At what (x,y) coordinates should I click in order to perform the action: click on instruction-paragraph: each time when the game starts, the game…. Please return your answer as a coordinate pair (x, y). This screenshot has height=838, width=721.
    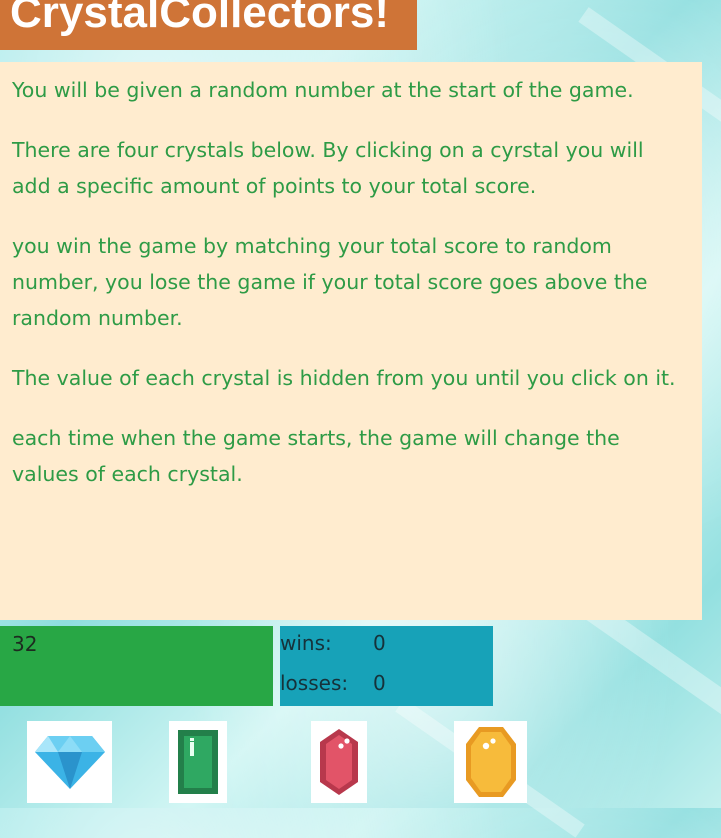
    Looking at the image, I should click on (316, 456).